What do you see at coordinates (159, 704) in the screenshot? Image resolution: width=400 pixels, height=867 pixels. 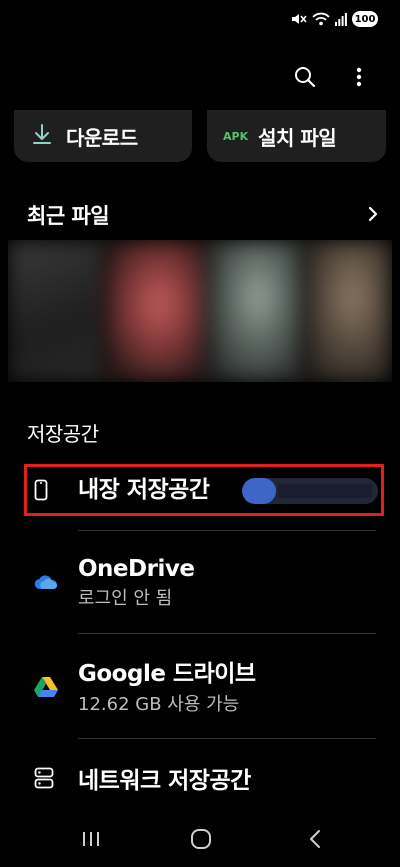 I see `google-drive-subtitle: 12.62 GB 사용 가능` at bounding box center [159, 704].